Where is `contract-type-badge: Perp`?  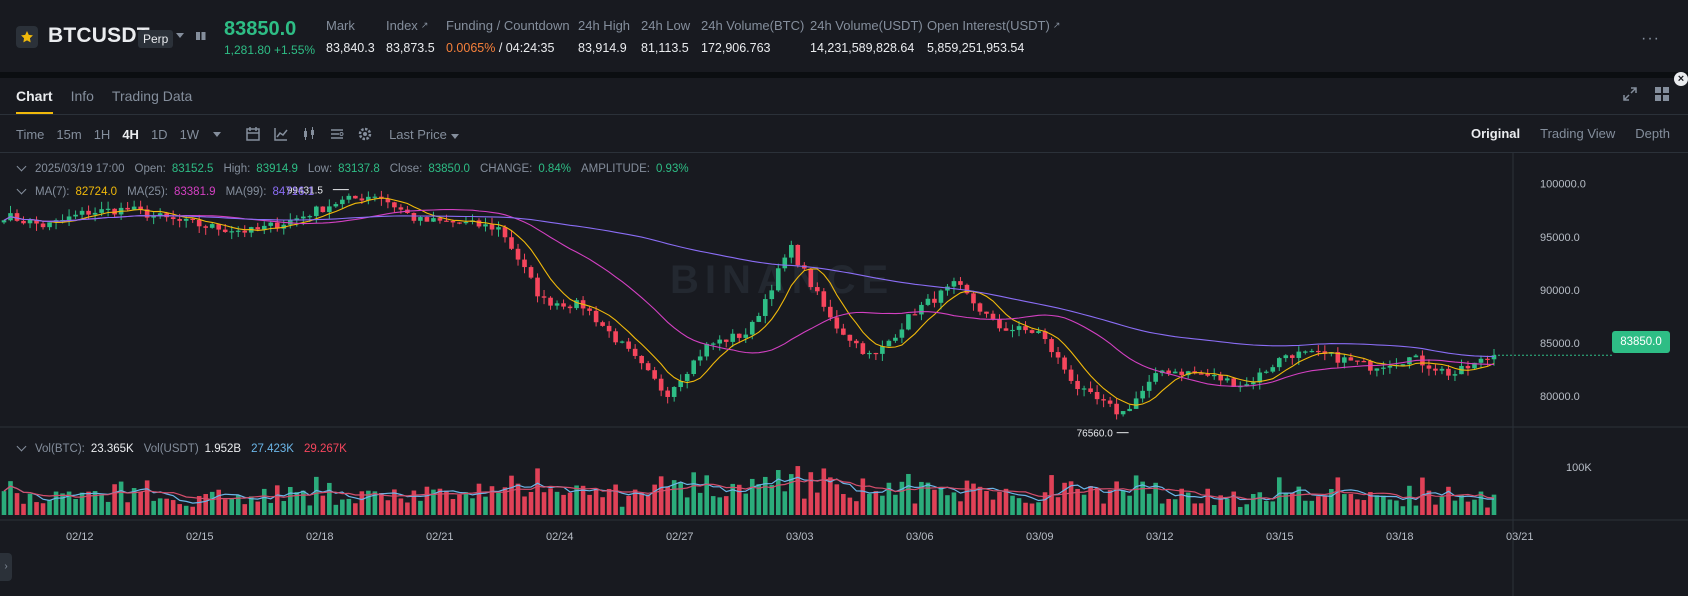
contract-type-badge: Perp is located at coordinates (156, 39).